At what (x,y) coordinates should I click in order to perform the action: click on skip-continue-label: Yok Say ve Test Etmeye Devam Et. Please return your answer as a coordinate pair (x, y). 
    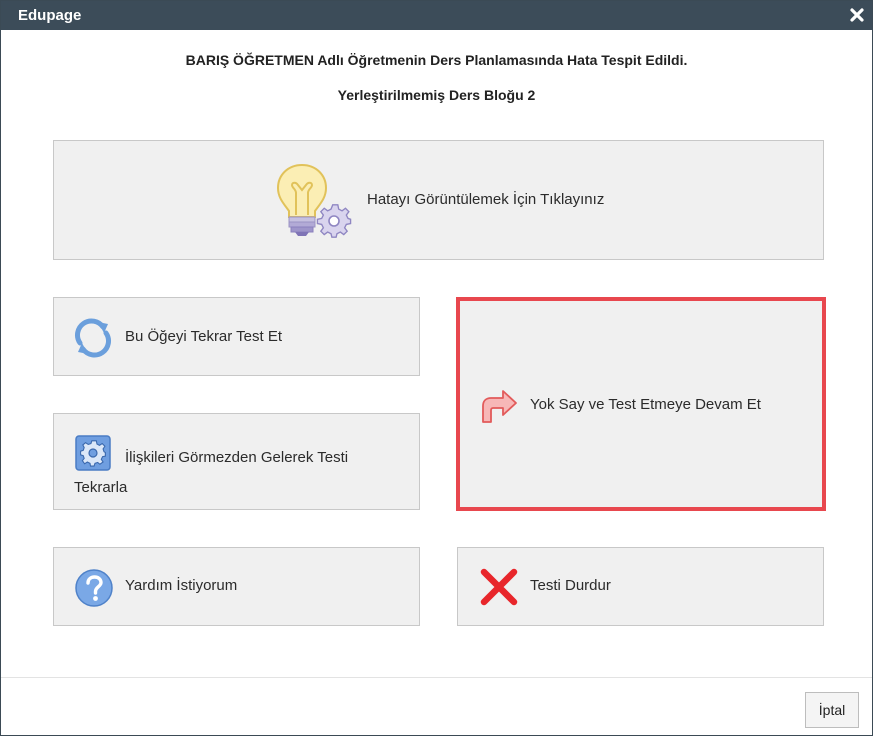
    Looking at the image, I should click on (645, 404).